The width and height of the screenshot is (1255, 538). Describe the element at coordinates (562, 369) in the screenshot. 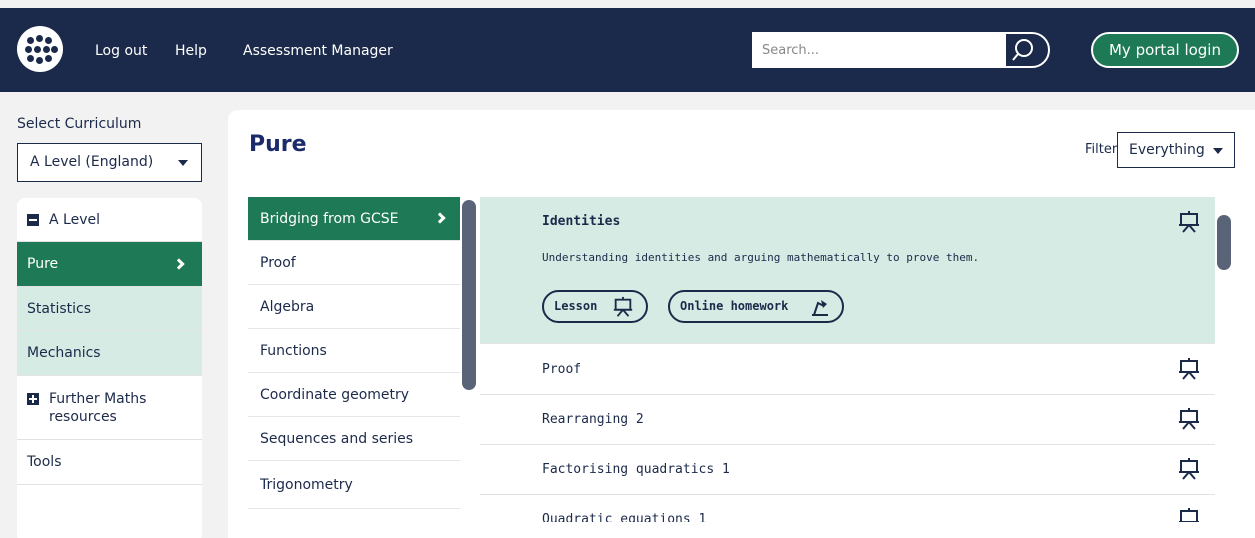

I see `lesson-row-label: Proof` at that location.